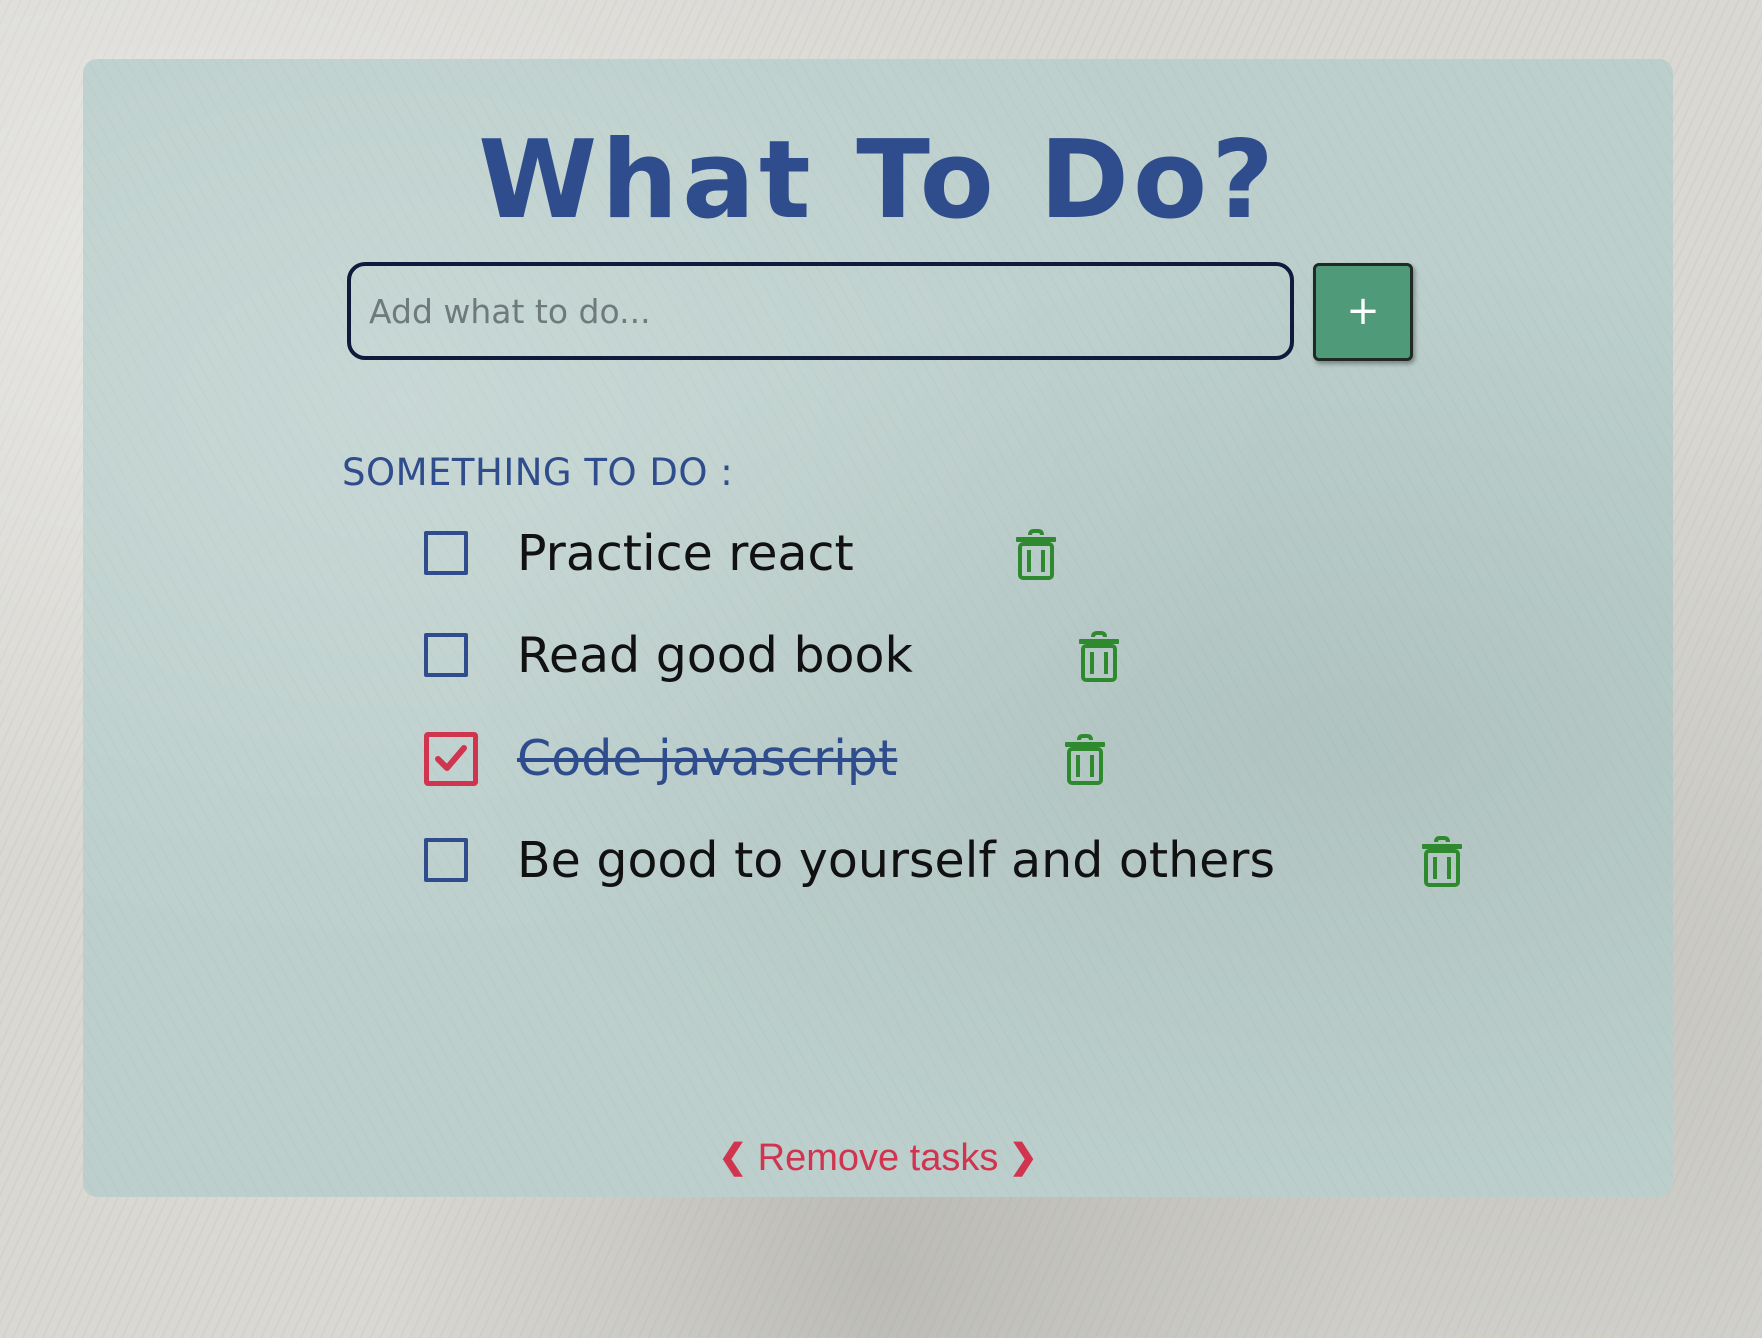 The width and height of the screenshot is (1762, 1338). What do you see at coordinates (733, 1157) in the screenshot?
I see `chevron-left-icon: ❮` at bounding box center [733, 1157].